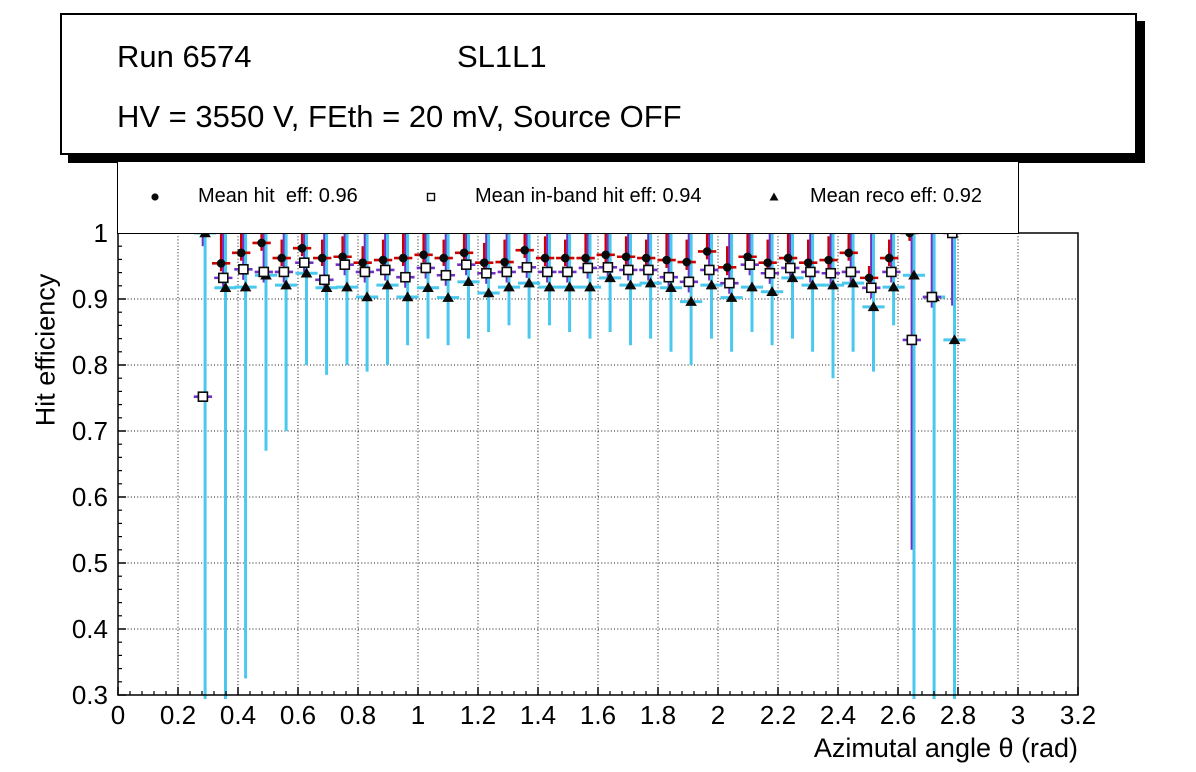 The height and width of the screenshot is (772, 1196). Describe the element at coordinates (90, 365) in the screenshot. I see `y-tick-label: 0.8` at that location.